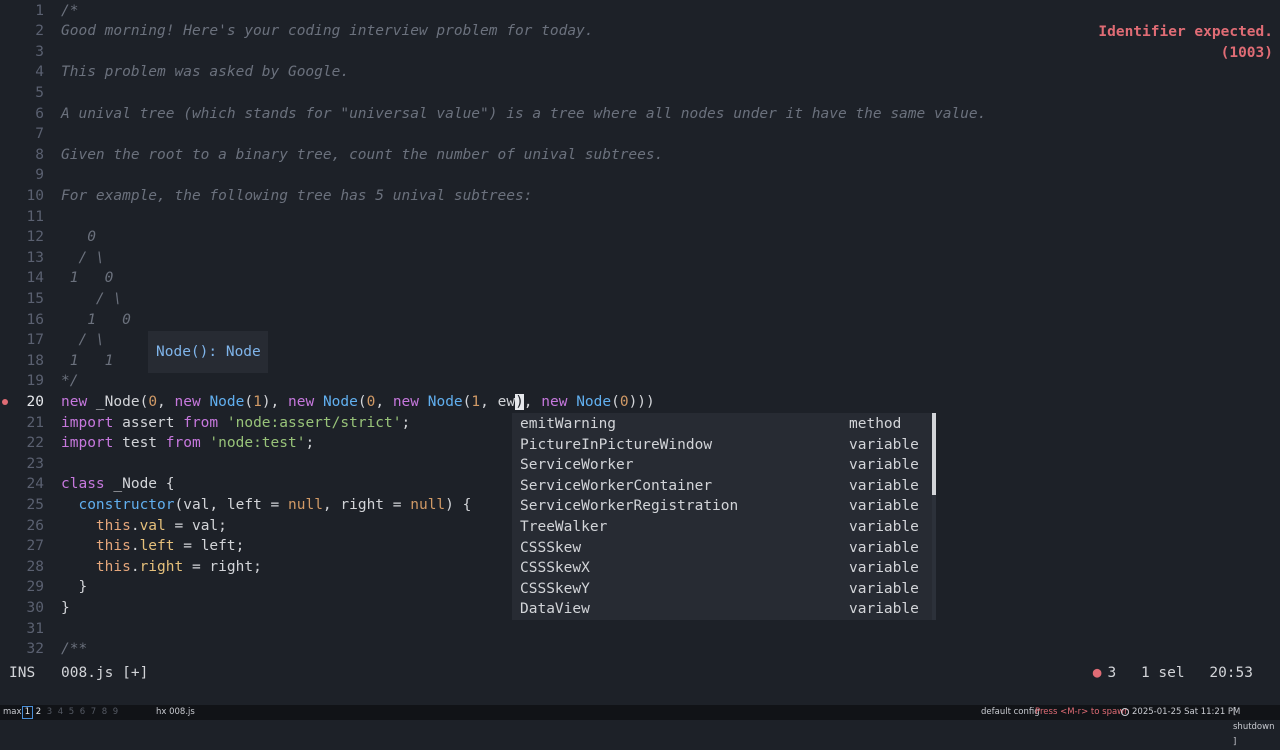  What do you see at coordinates (205, 422) in the screenshot?
I see `code-token: from` at bounding box center [205, 422].